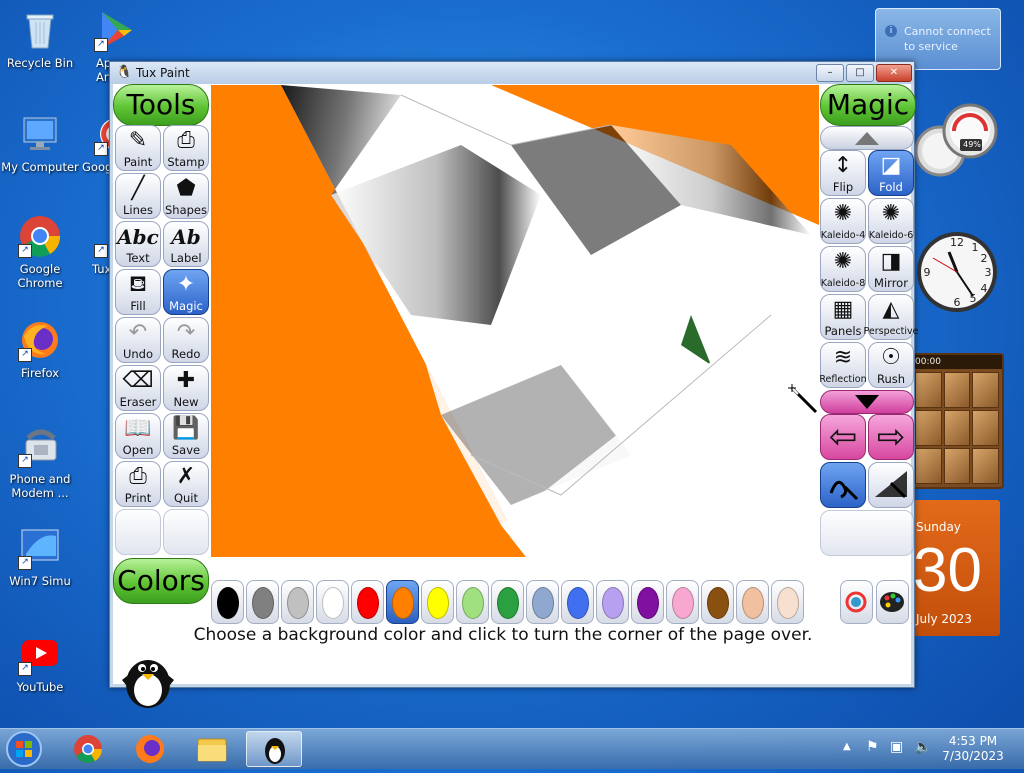 The height and width of the screenshot is (773, 1024). I want to click on magic-kaleido6-button: ✺ Kaleido-6, so click(891, 221).